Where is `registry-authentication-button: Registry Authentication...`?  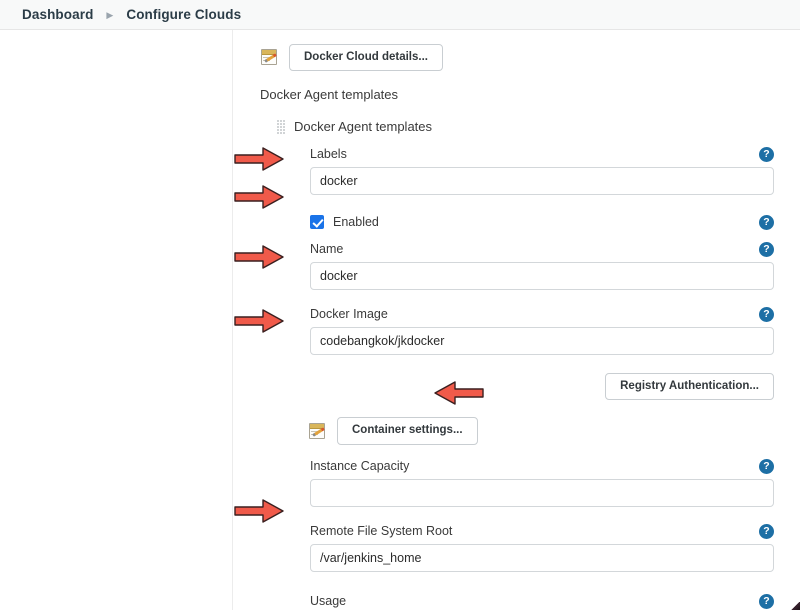
registry-authentication-button: Registry Authentication... is located at coordinates (689, 387).